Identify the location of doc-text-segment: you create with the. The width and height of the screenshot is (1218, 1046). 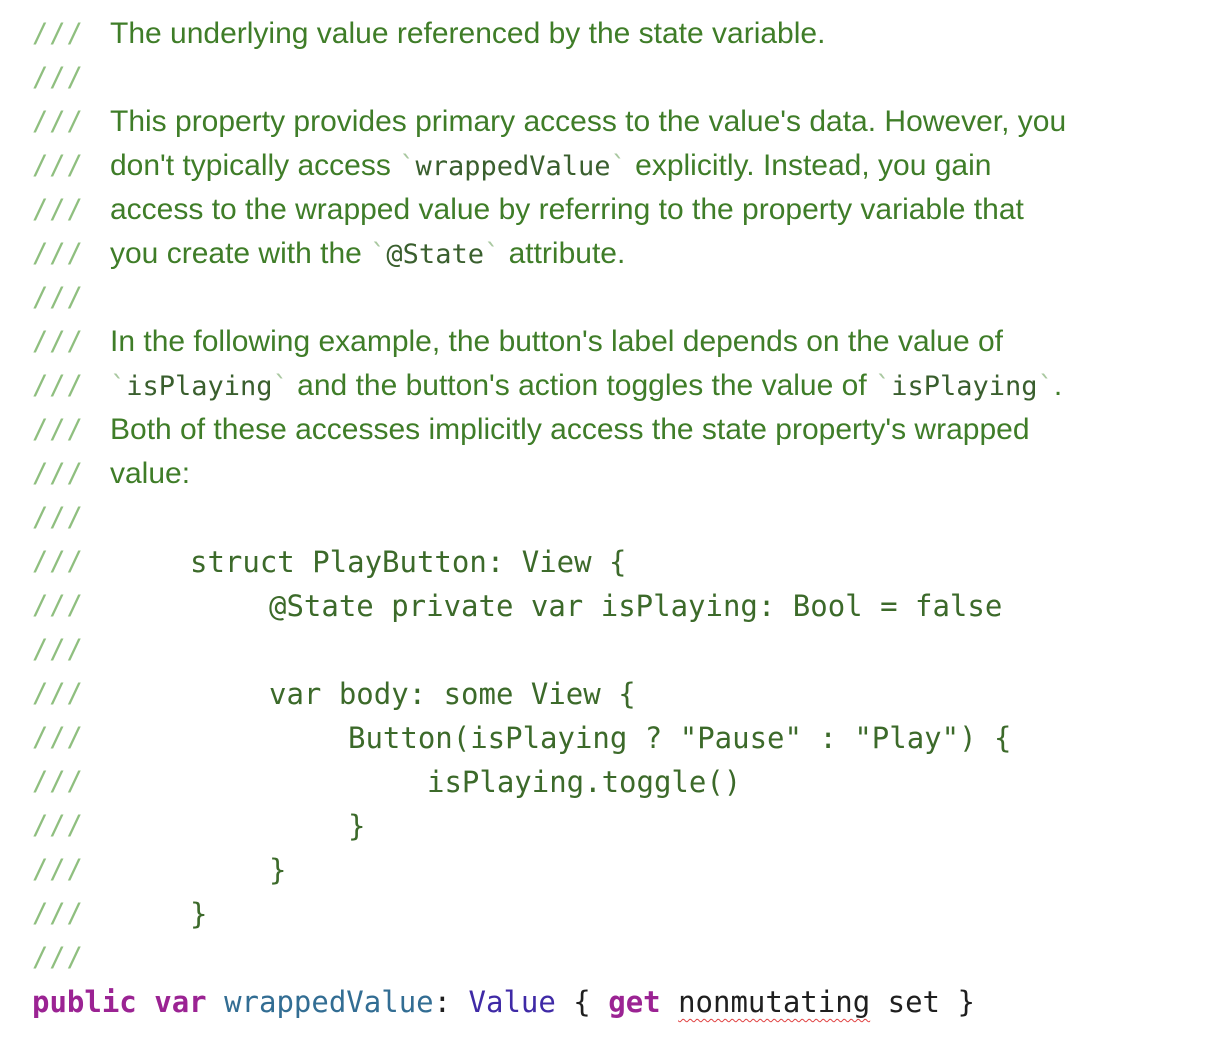
(240, 253).